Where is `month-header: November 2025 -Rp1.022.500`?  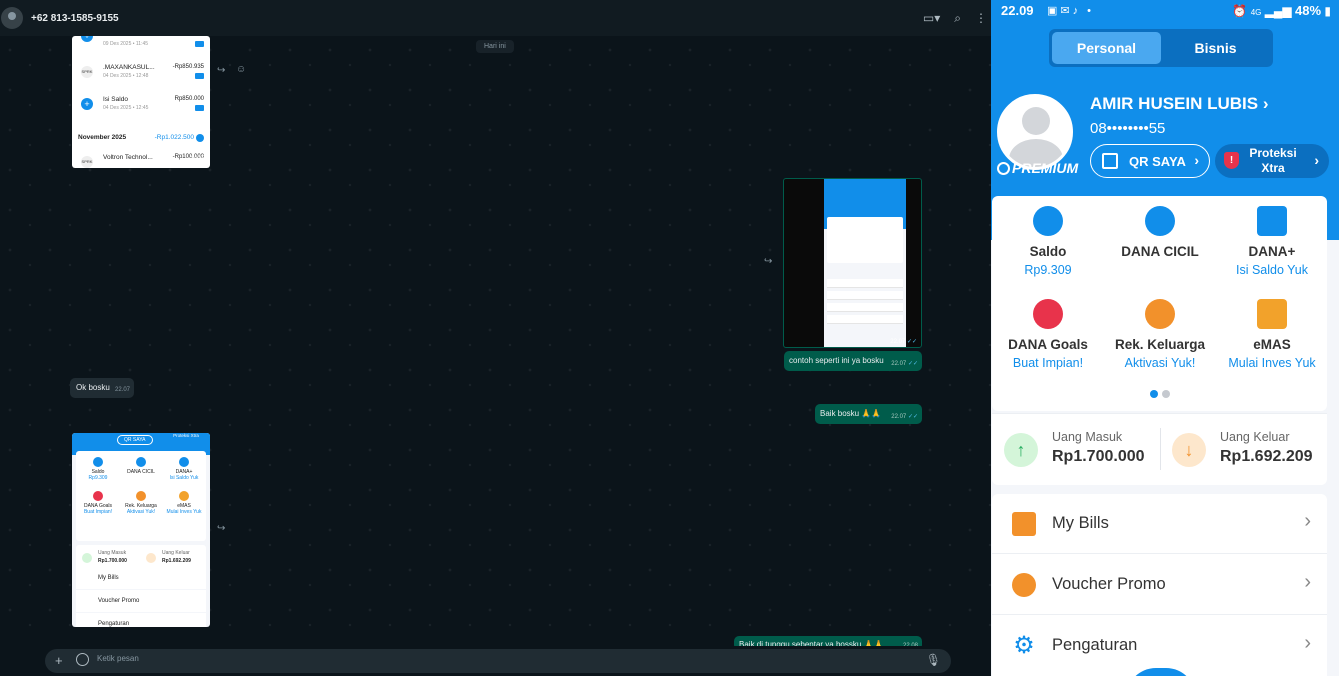
month-header: November 2025 -Rp1.022.500 is located at coordinates (141, 138).